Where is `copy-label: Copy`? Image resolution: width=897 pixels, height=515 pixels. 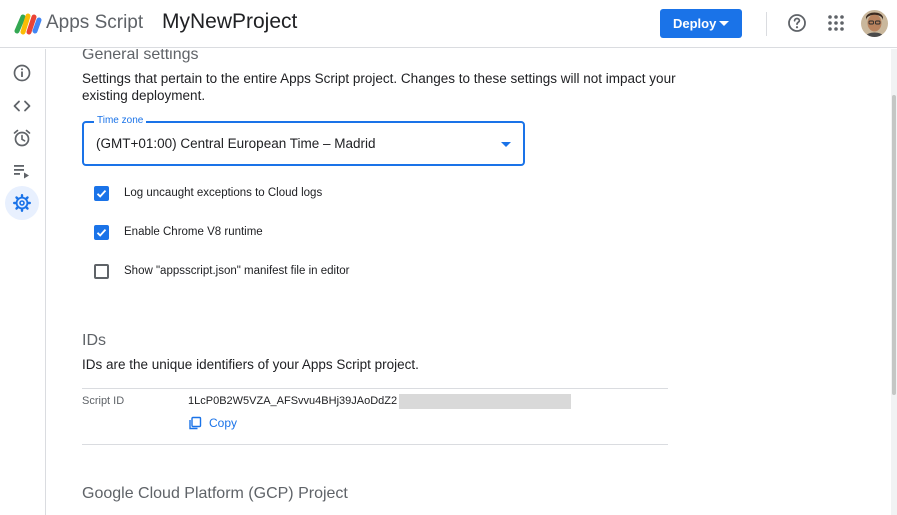
copy-label: Copy is located at coordinates (223, 423).